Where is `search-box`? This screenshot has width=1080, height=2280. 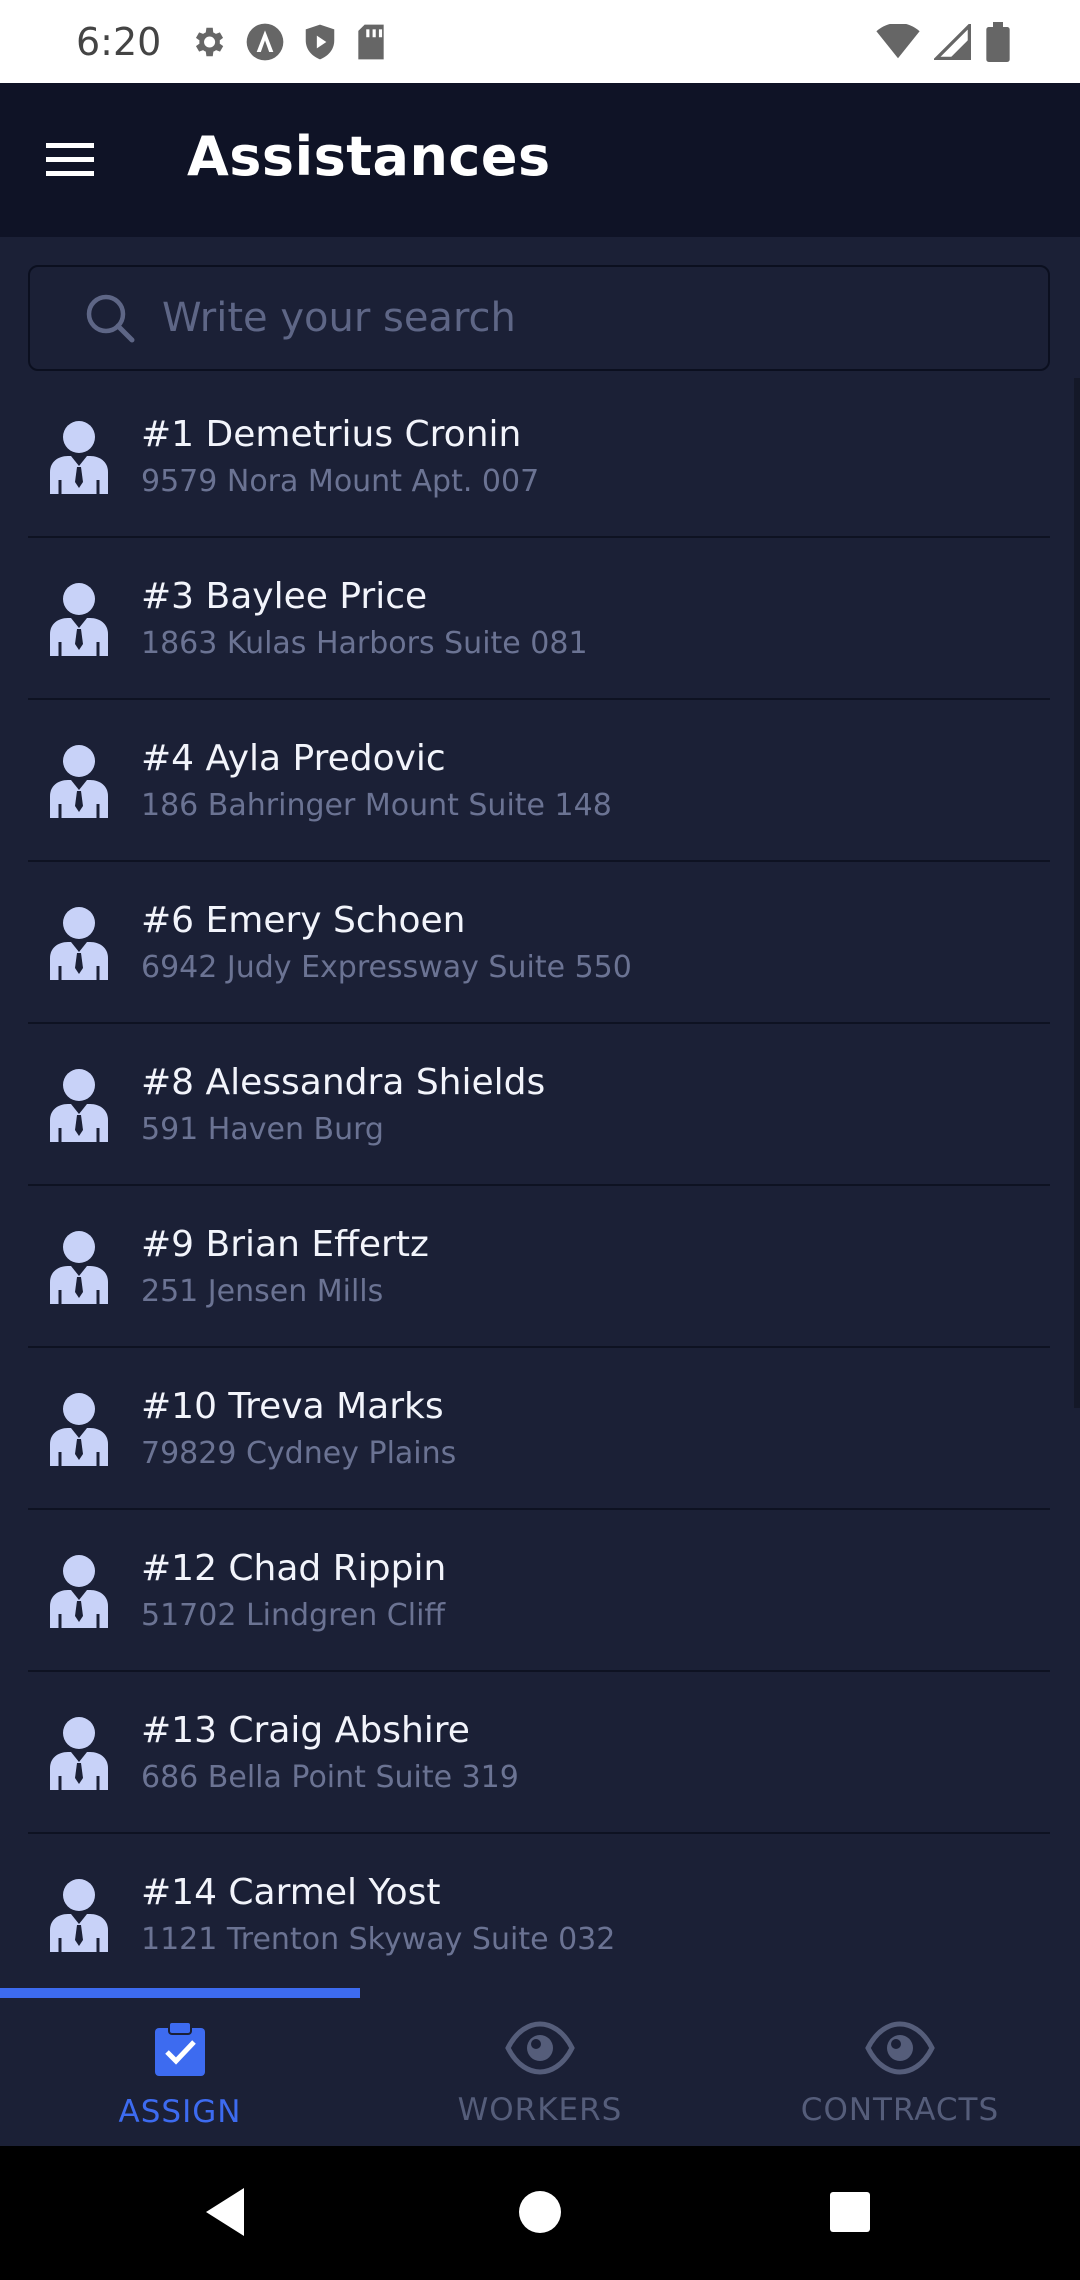
search-box is located at coordinates (539, 318).